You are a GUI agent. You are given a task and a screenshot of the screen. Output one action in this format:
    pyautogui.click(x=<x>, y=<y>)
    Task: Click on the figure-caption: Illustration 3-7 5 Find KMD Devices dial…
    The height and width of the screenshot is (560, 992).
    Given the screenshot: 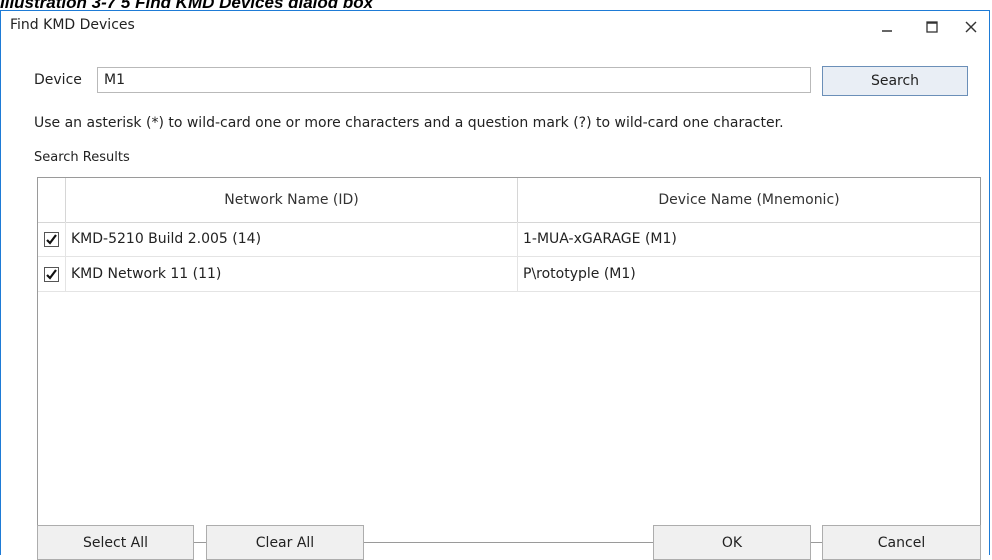 What is the action you would take?
    pyautogui.click(x=496, y=4)
    